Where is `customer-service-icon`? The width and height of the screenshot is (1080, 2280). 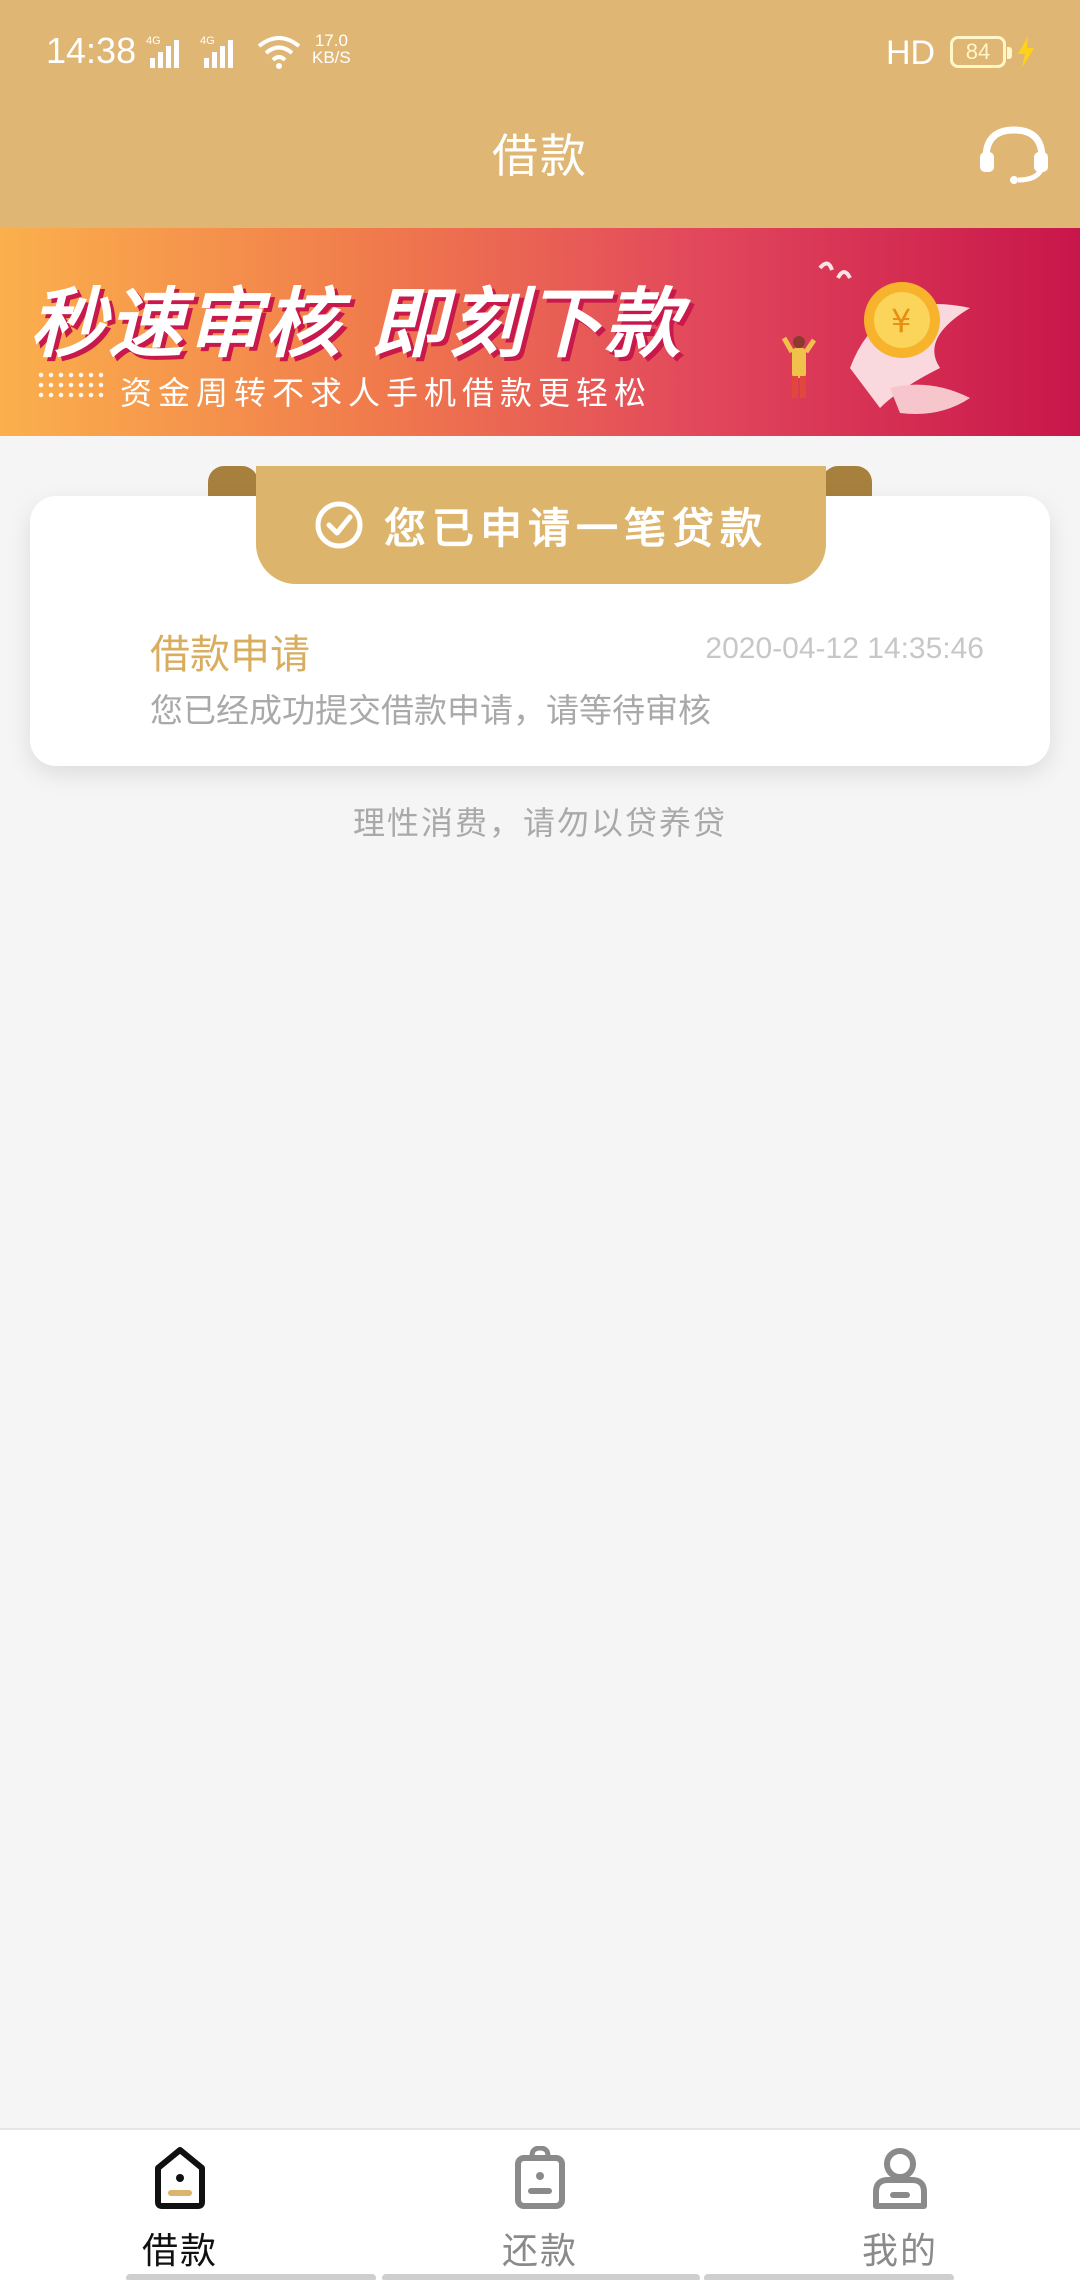 customer-service-icon is located at coordinates (1014, 154).